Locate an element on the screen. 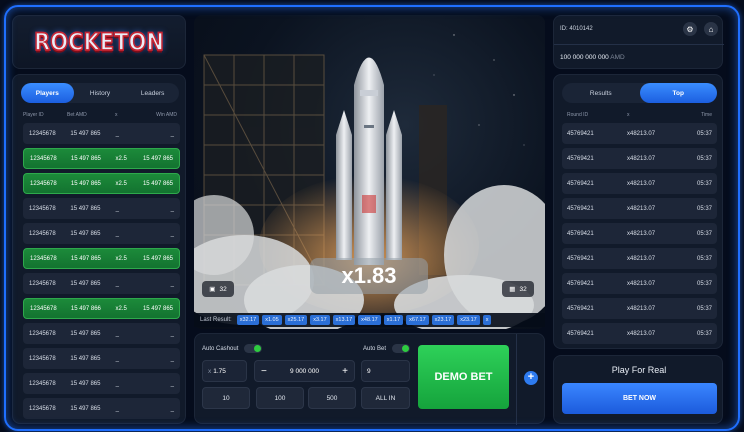 The image size is (744, 432). add-bet-button: + is located at coordinates (531, 378).